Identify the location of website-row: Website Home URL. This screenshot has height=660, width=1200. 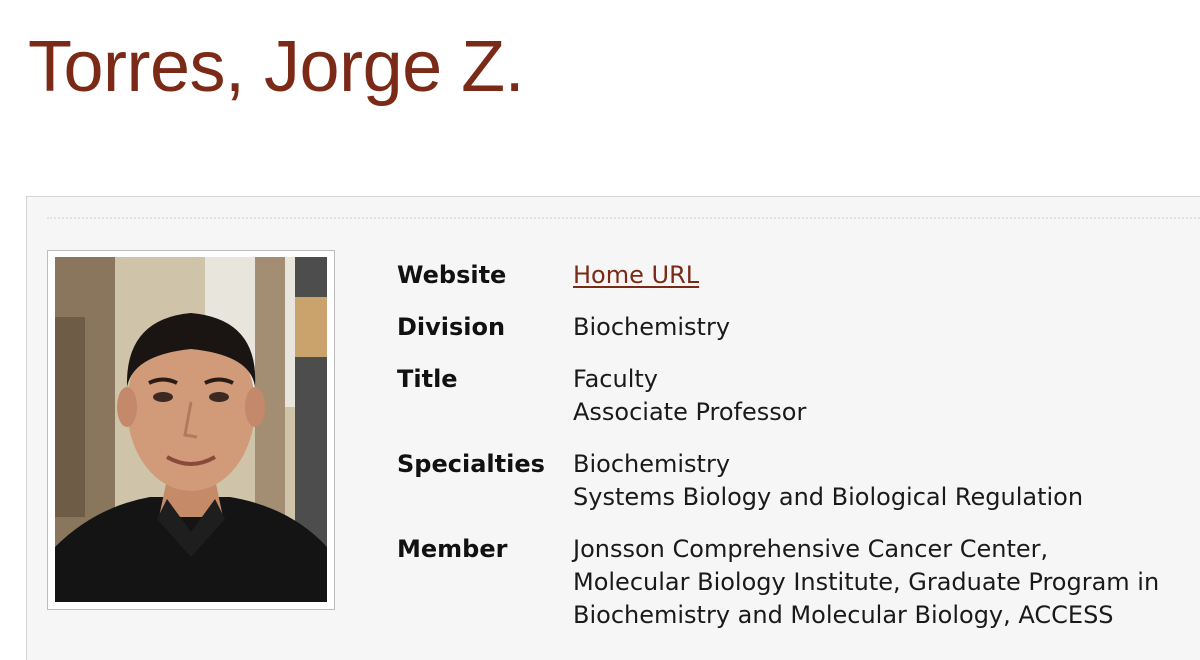
(785, 275).